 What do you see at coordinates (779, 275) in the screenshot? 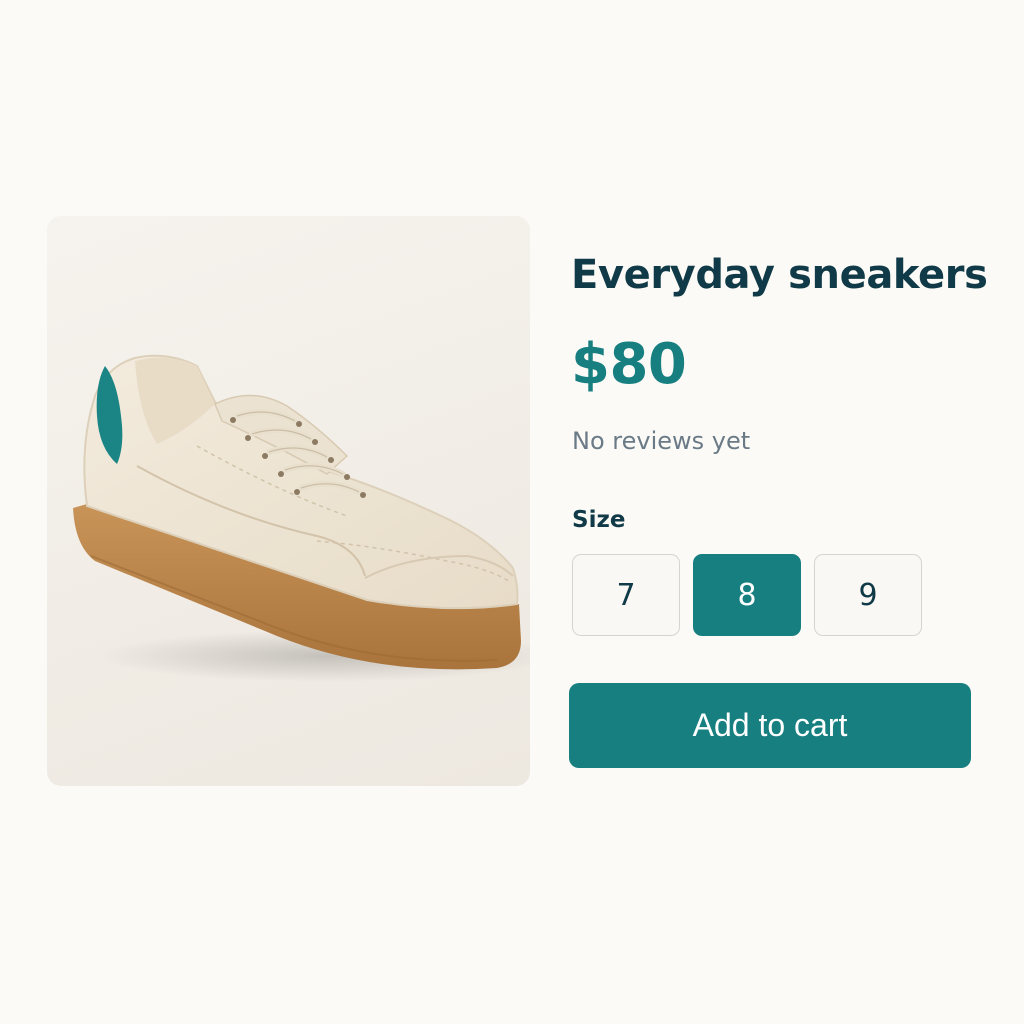
I see `product-title: Everyday sneakers` at bounding box center [779, 275].